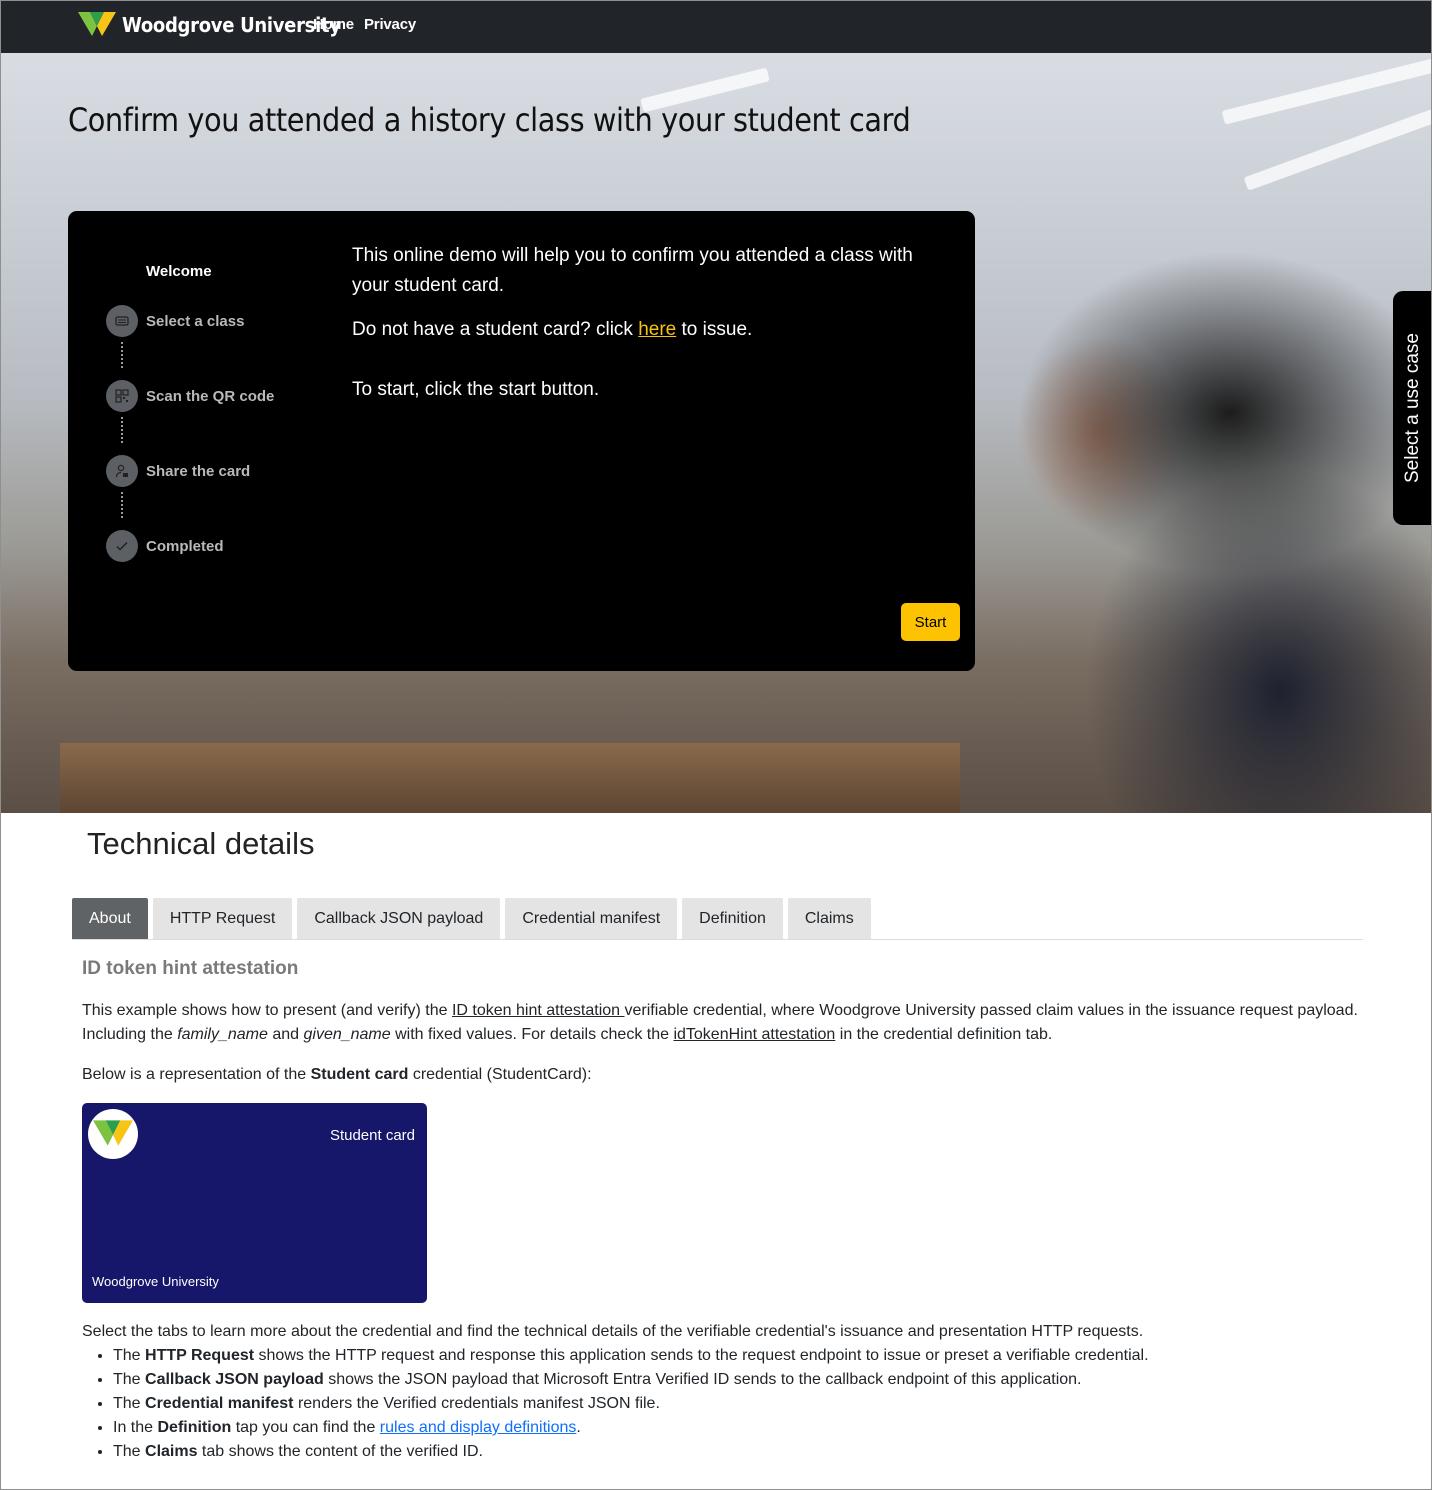 The image size is (1432, 1490). What do you see at coordinates (359, 1074) in the screenshot?
I see `student-card-term: Student card` at bounding box center [359, 1074].